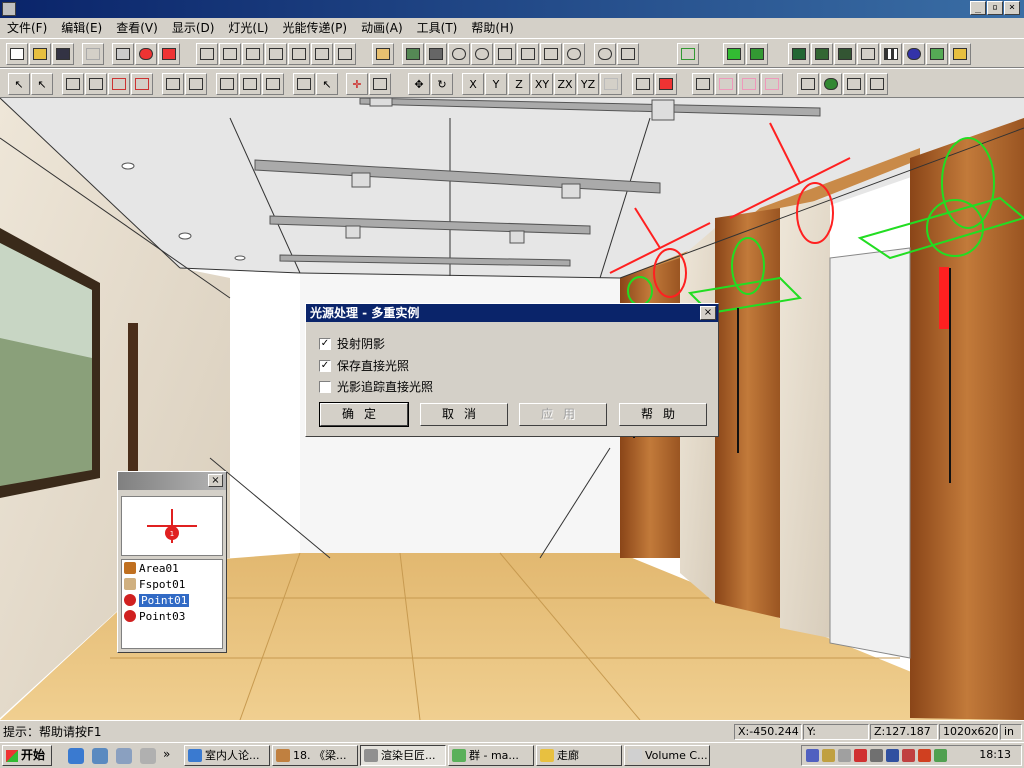  I want to click on light-list-item: Area01, so click(172, 568).